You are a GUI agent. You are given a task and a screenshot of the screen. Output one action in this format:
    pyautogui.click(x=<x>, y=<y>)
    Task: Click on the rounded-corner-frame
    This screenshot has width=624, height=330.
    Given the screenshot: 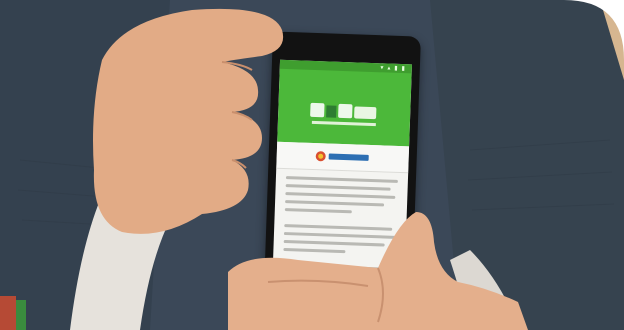 What is the action you would take?
    pyautogui.click(x=594, y=30)
    